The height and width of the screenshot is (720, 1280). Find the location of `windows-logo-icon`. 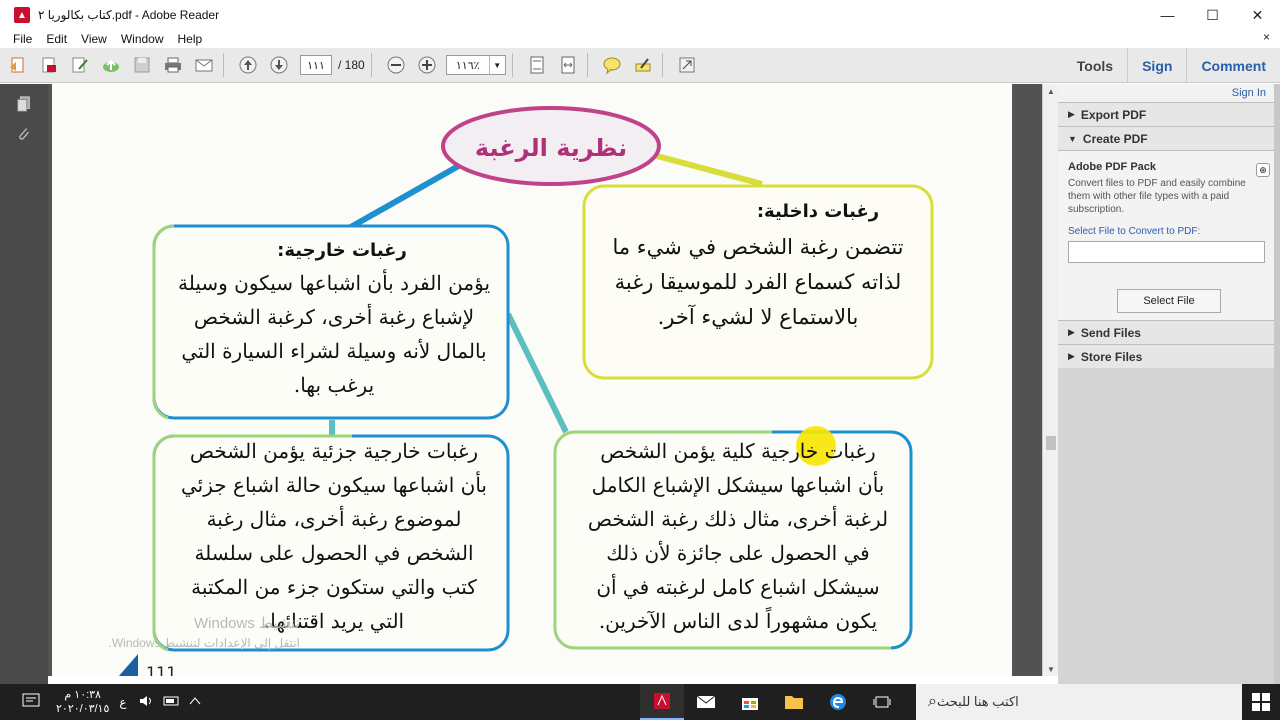

windows-logo-icon is located at coordinates (1261, 702).